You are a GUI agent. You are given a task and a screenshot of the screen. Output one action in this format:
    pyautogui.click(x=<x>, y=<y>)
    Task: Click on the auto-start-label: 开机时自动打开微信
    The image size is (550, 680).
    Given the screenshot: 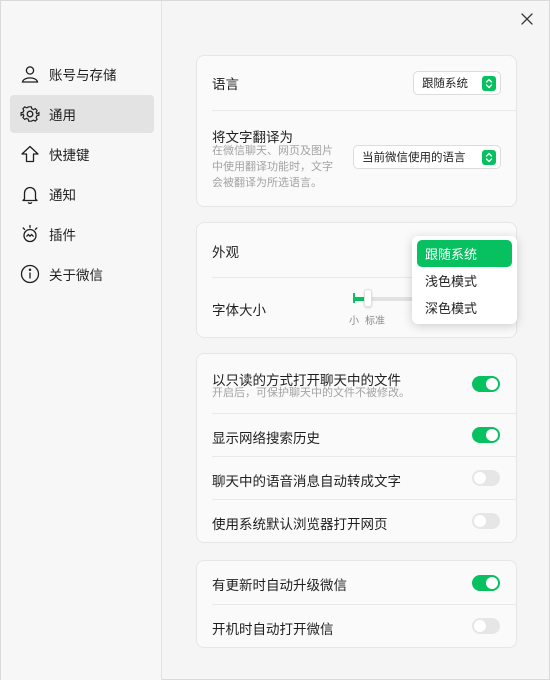 What is the action you would take?
    pyautogui.click(x=273, y=630)
    